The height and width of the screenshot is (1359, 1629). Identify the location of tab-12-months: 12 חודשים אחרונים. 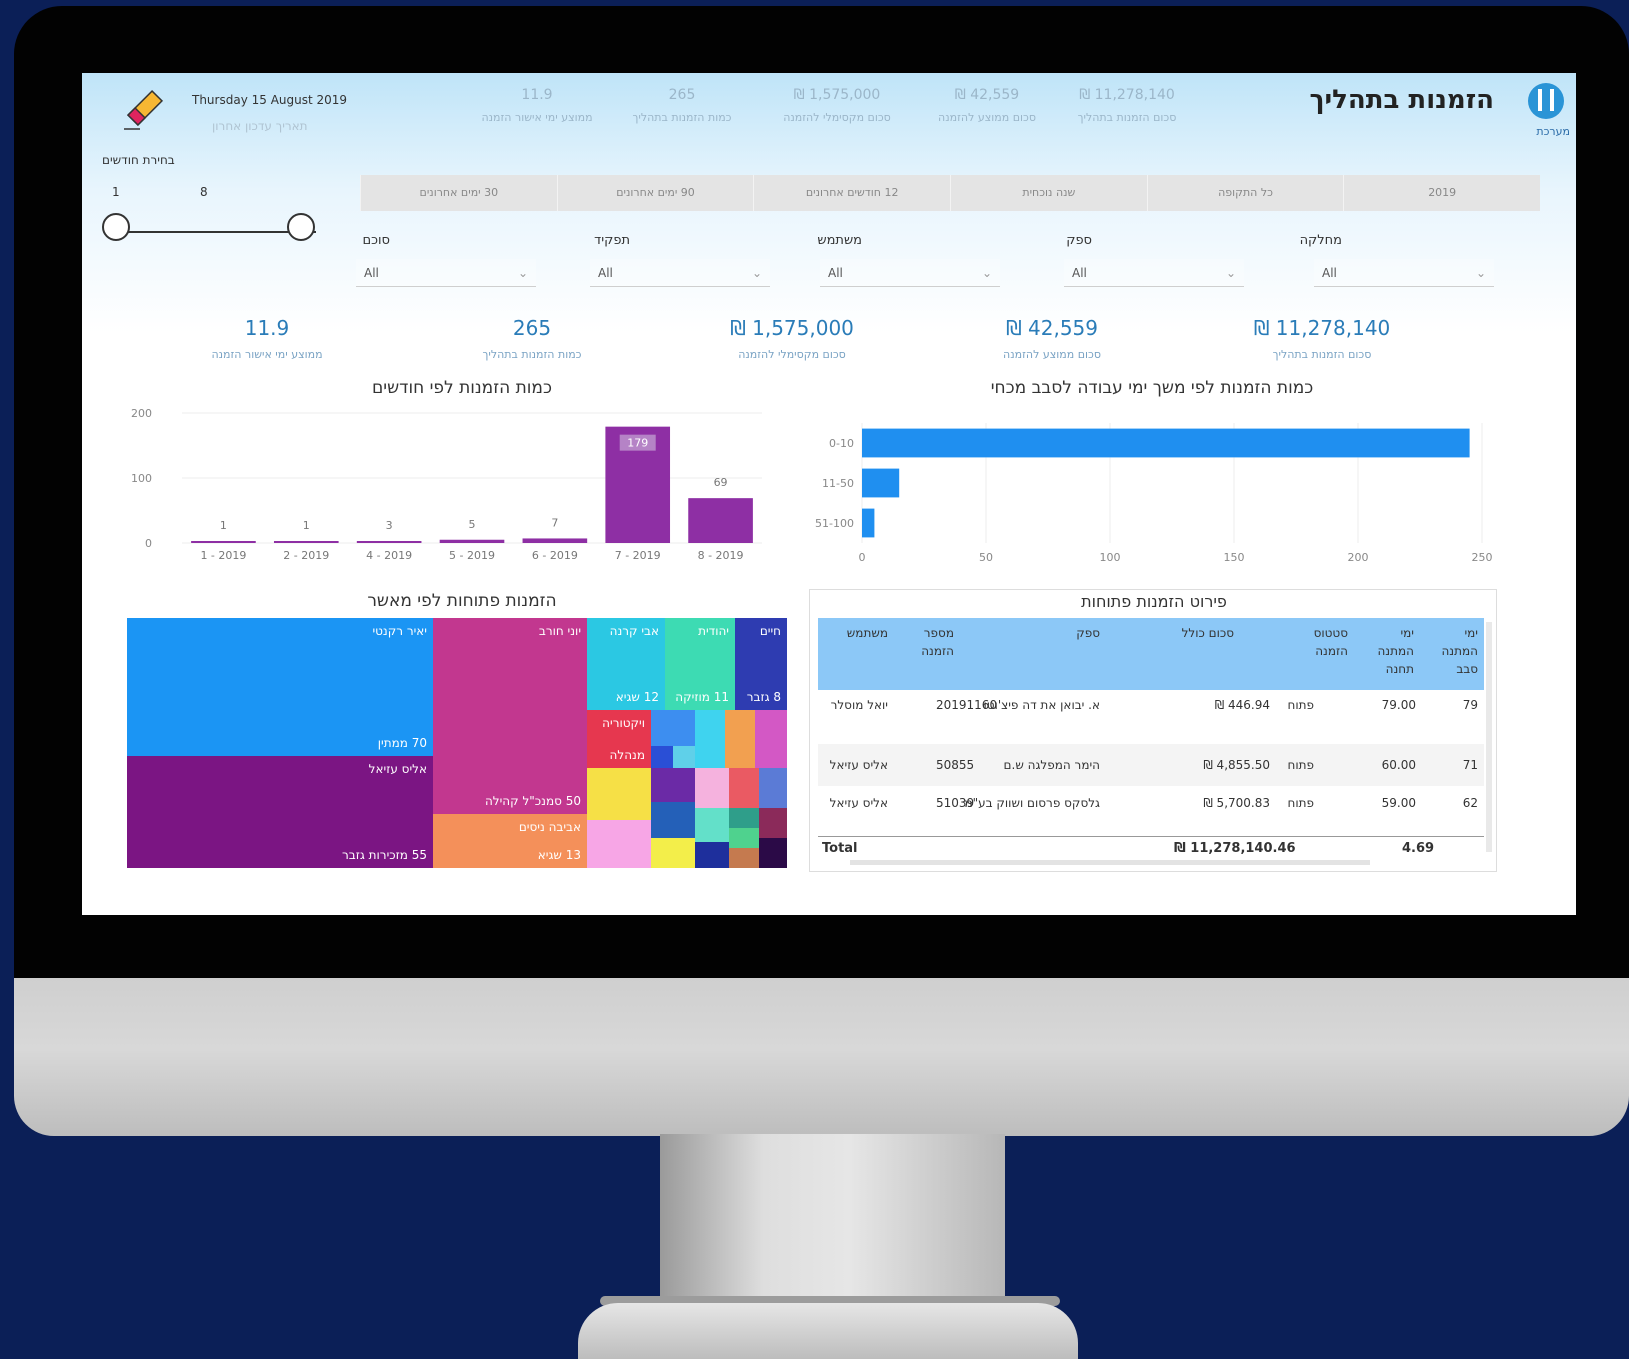
(851, 193).